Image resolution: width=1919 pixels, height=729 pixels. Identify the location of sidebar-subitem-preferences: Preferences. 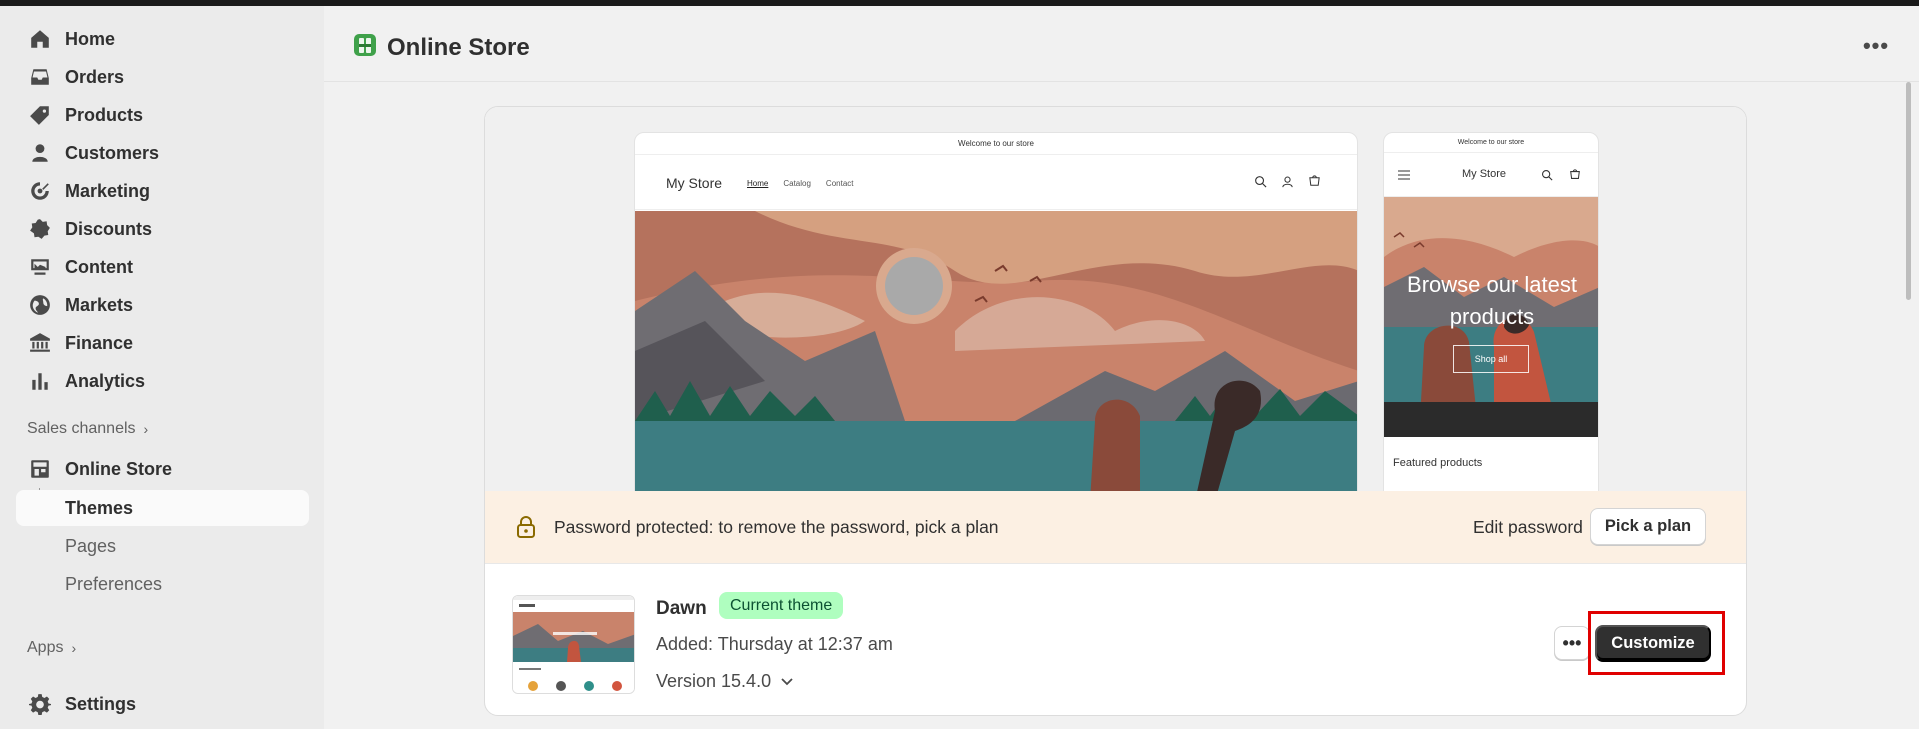
(162, 584).